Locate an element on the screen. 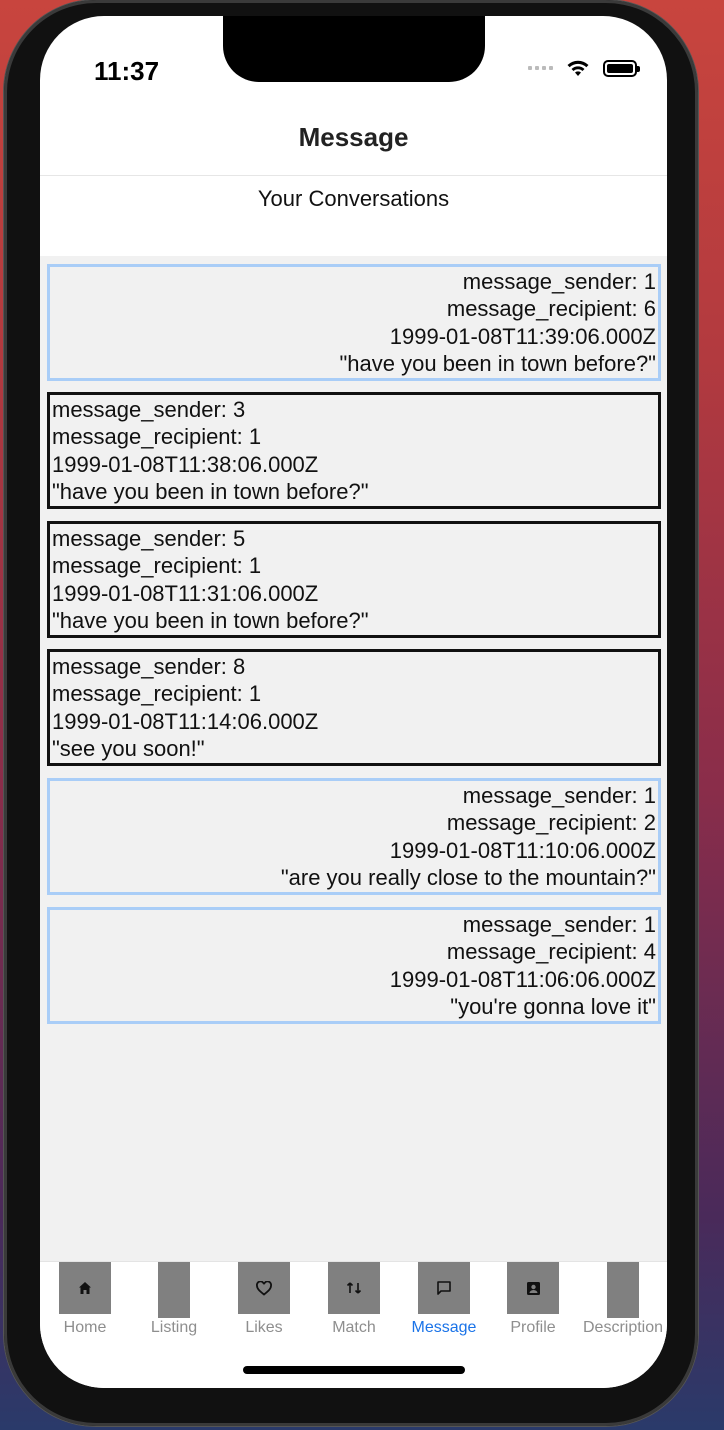 This screenshot has width=724, height=1430. home-icon is located at coordinates (85, 1288).